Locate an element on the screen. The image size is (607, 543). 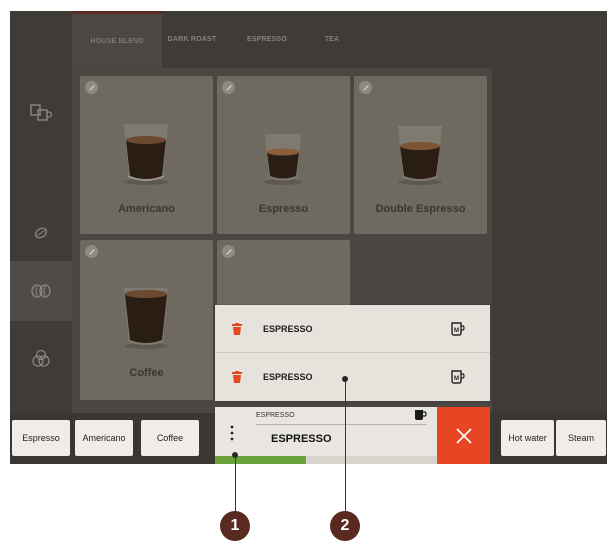
sidebar-item-cups is located at coordinates (41, 113).